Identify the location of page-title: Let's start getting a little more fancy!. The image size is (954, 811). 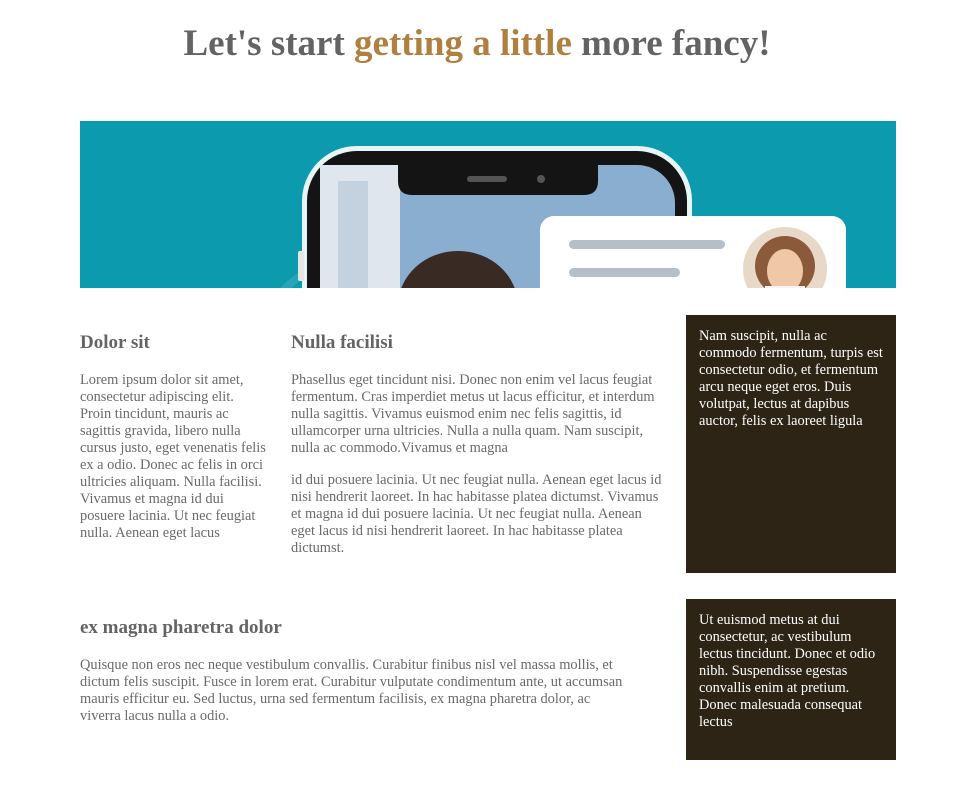
(477, 43).